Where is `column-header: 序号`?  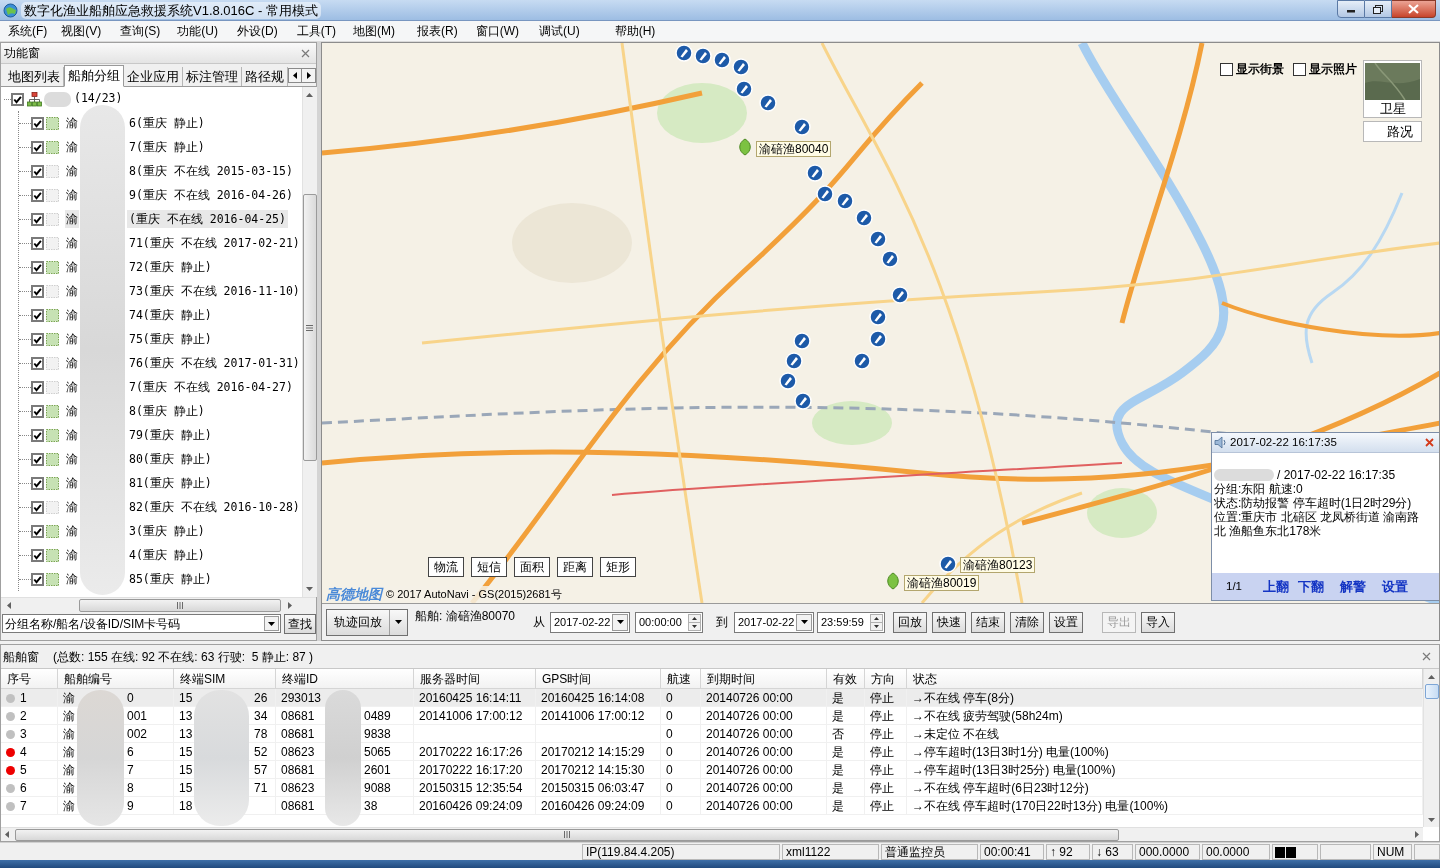 column-header: 序号 is located at coordinates (29, 678).